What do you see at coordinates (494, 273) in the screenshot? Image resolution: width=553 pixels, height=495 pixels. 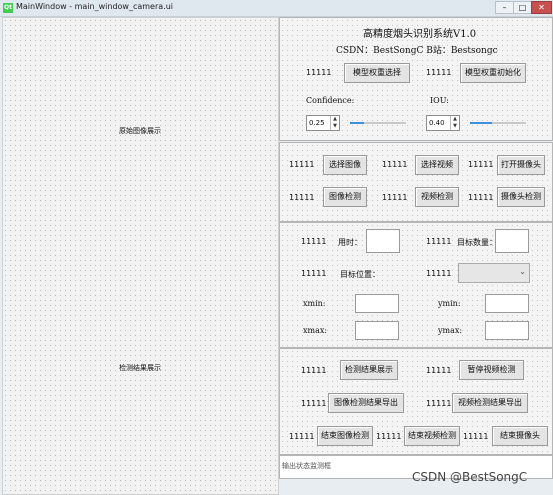 I see `target-position-select: ⌄` at bounding box center [494, 273].